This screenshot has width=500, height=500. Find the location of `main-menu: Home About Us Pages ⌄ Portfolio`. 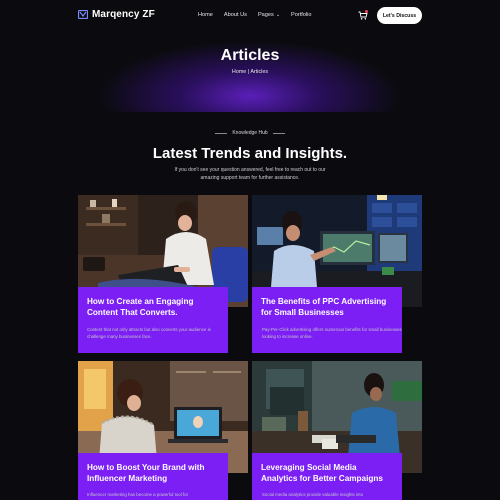

main-menu: Home About Us Pages ⌄ Portfolio is located at coordinates (255, 15).